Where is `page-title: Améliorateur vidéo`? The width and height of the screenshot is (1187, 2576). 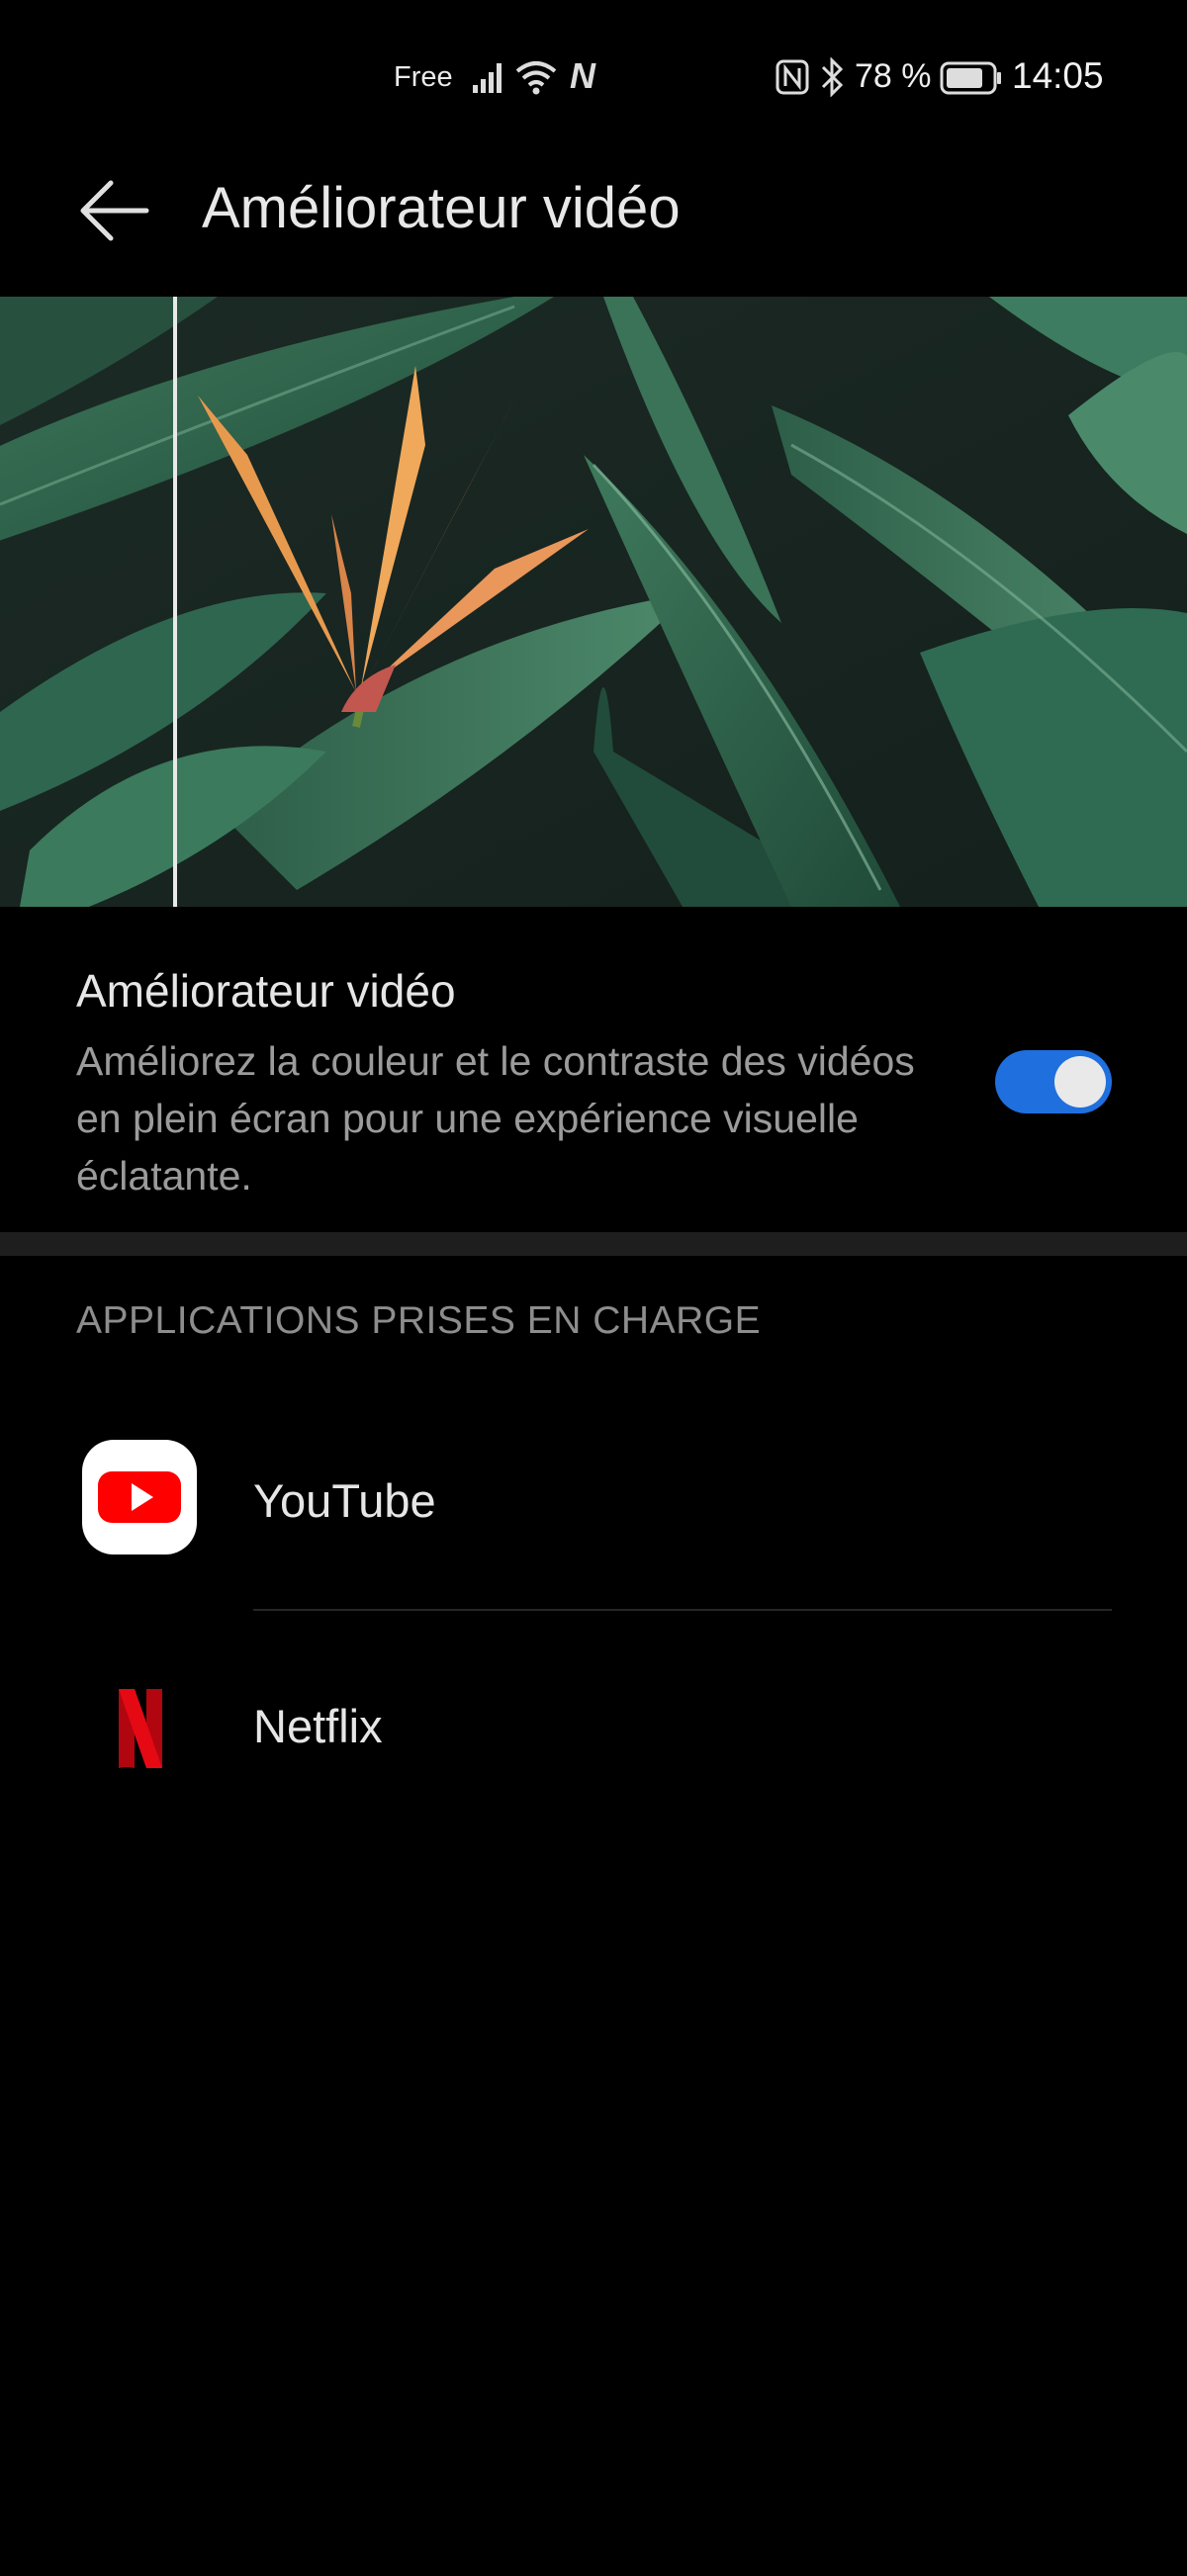
page-title: Améliorateur vidéo is located at coordinates (441, 208).